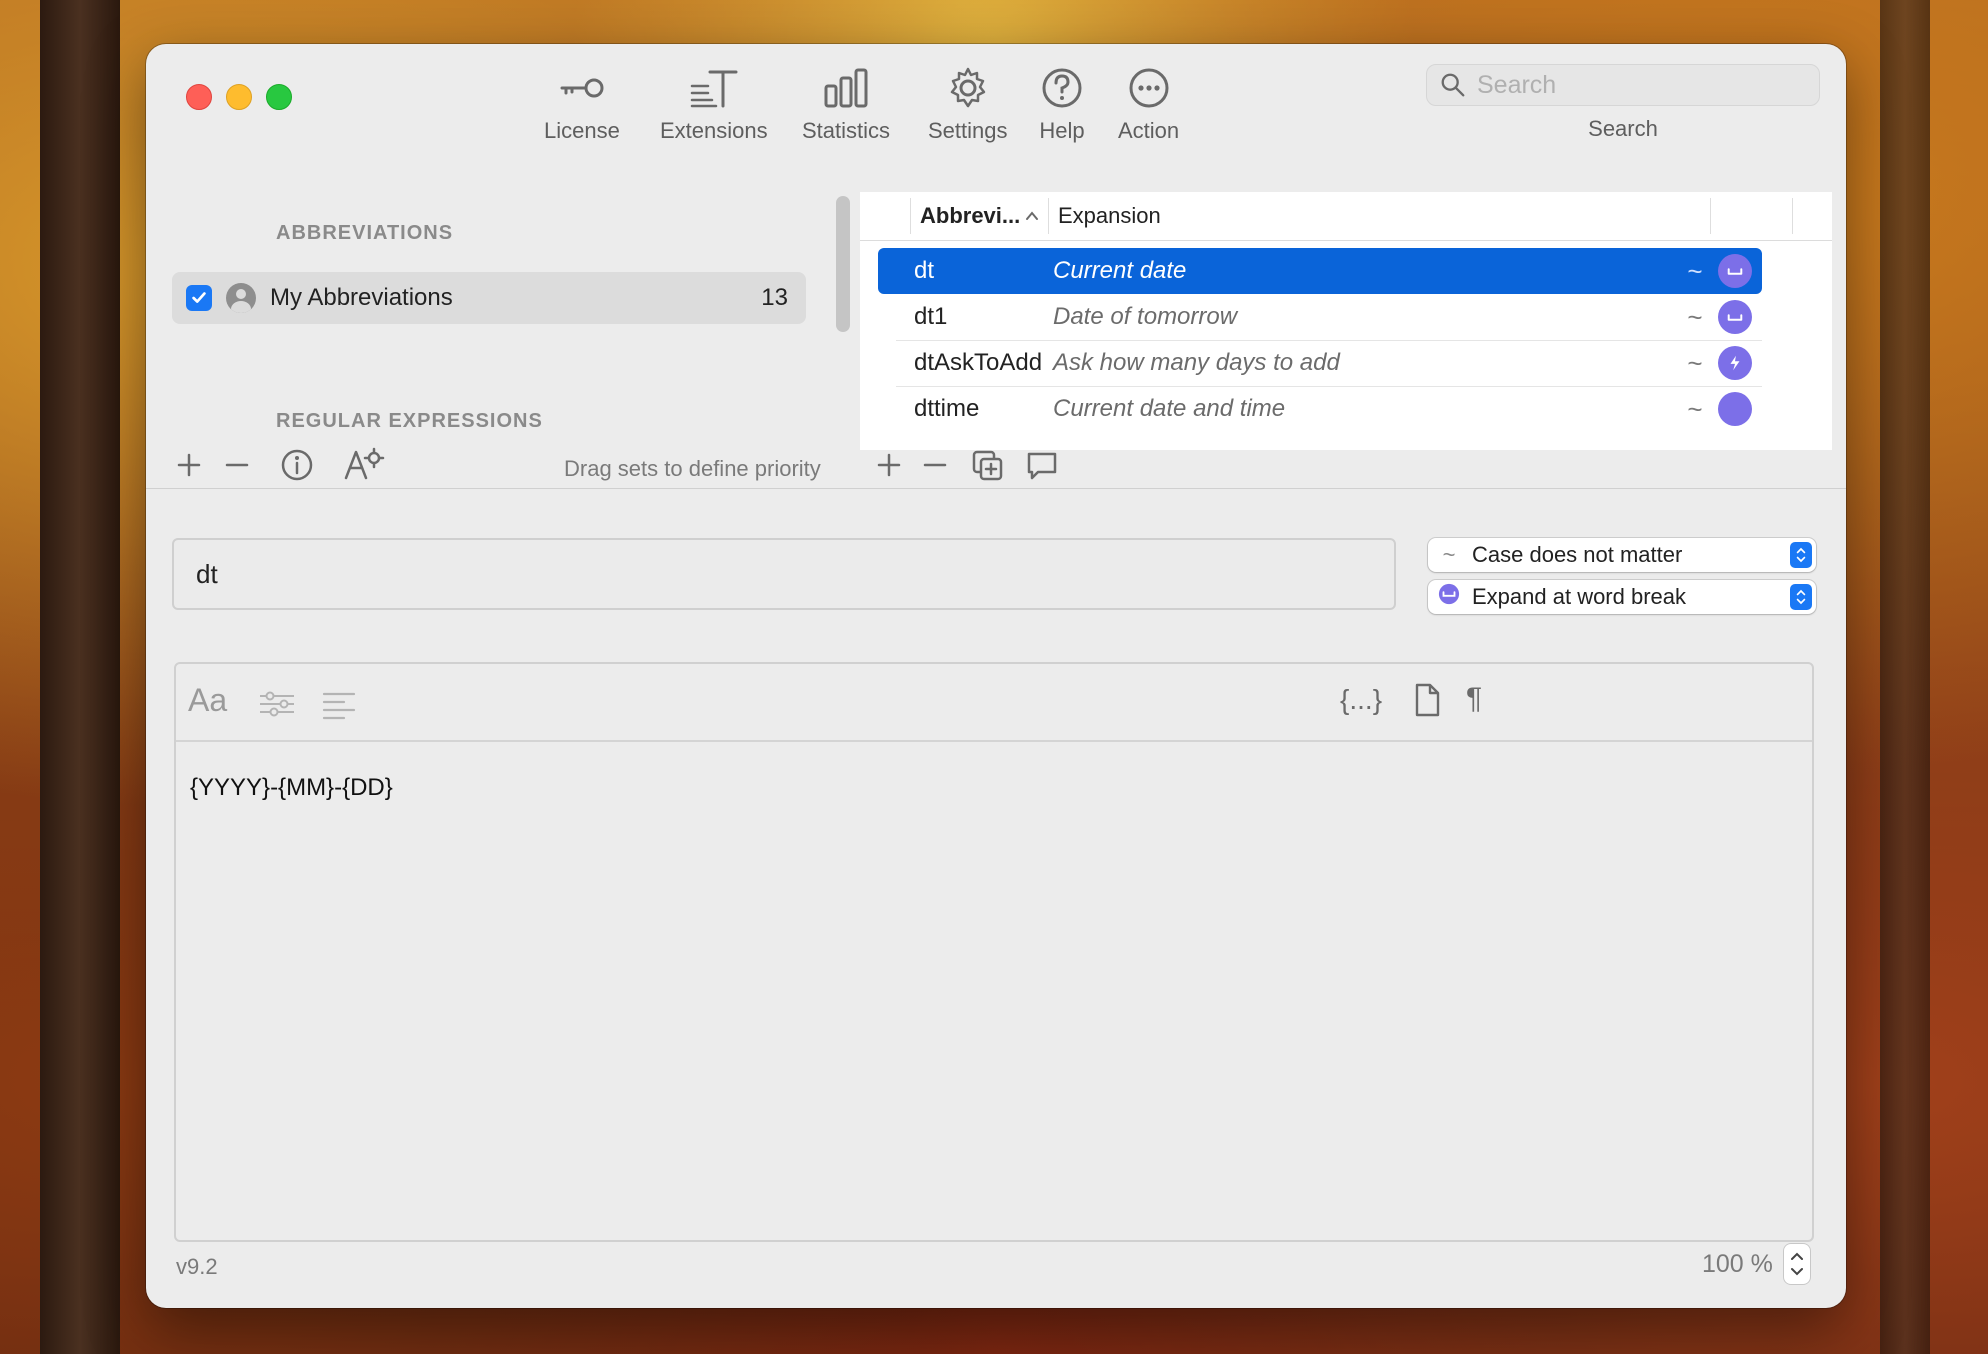  Describe the element at coordinates (968, 130) in the screenshot. I see `toolbar-settings-label: Settings` at that location.